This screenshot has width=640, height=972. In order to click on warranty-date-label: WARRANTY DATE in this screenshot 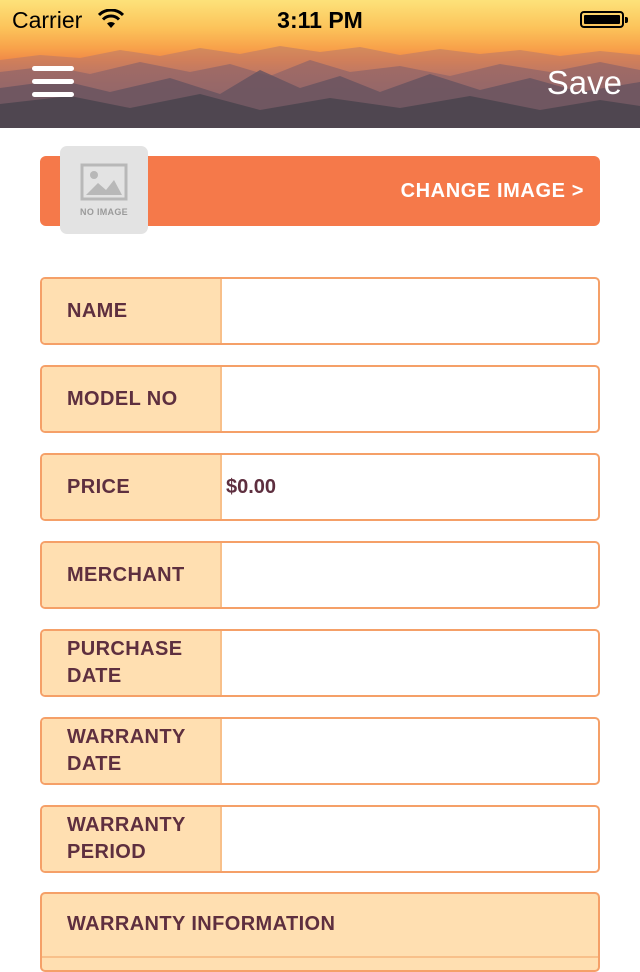, I will do `click(132, 751)`.